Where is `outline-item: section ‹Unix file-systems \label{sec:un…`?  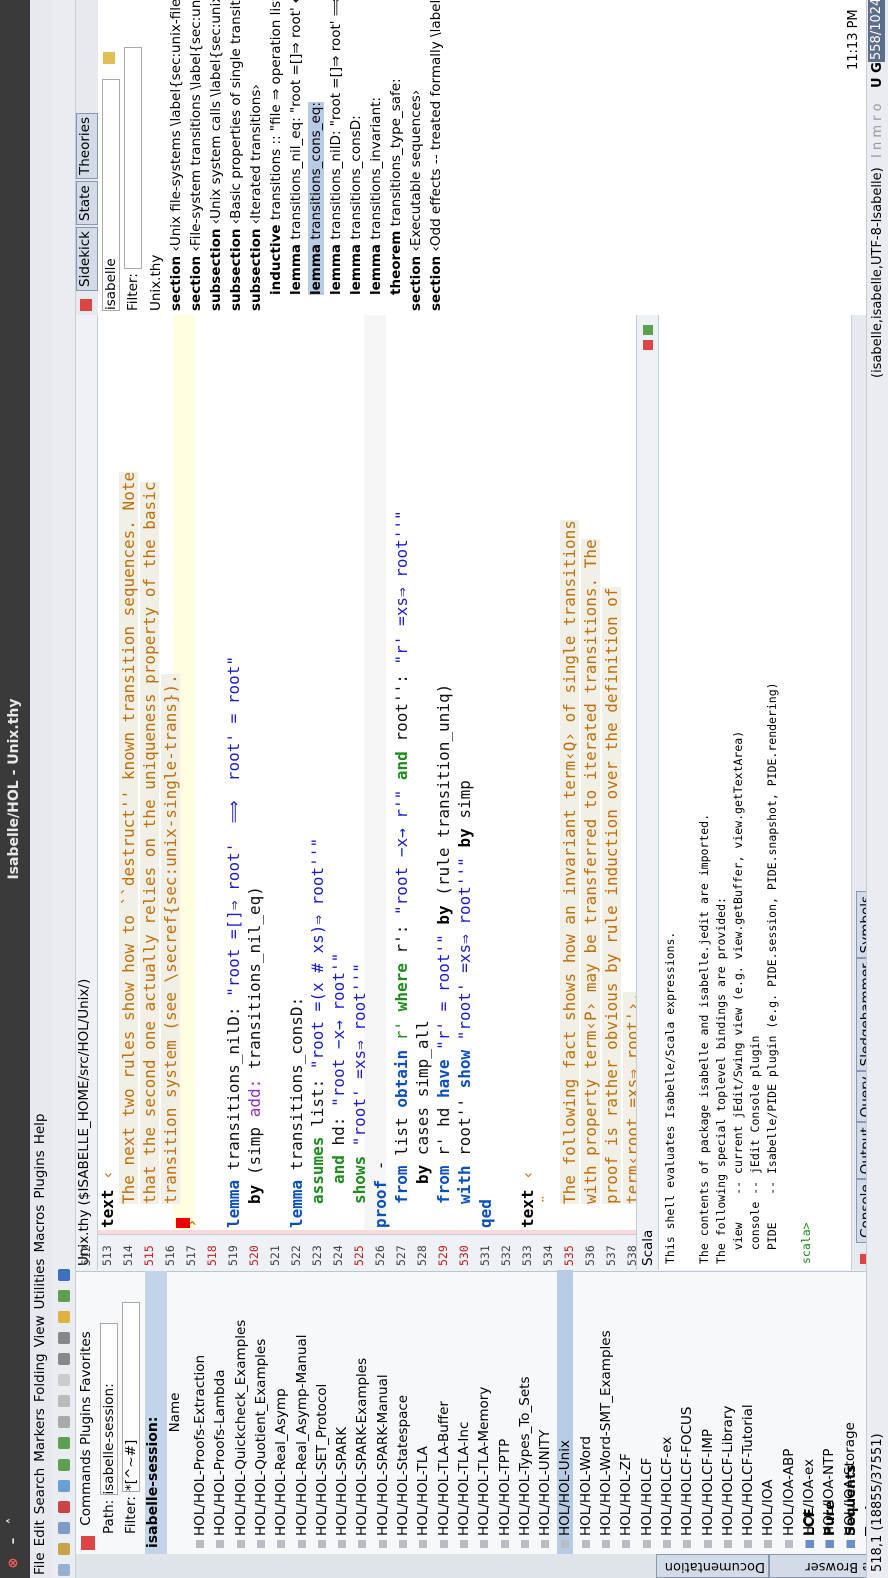 outline-item: section ‹Unix file-systems \label{sec:un… is located at coordinates (176, 155).